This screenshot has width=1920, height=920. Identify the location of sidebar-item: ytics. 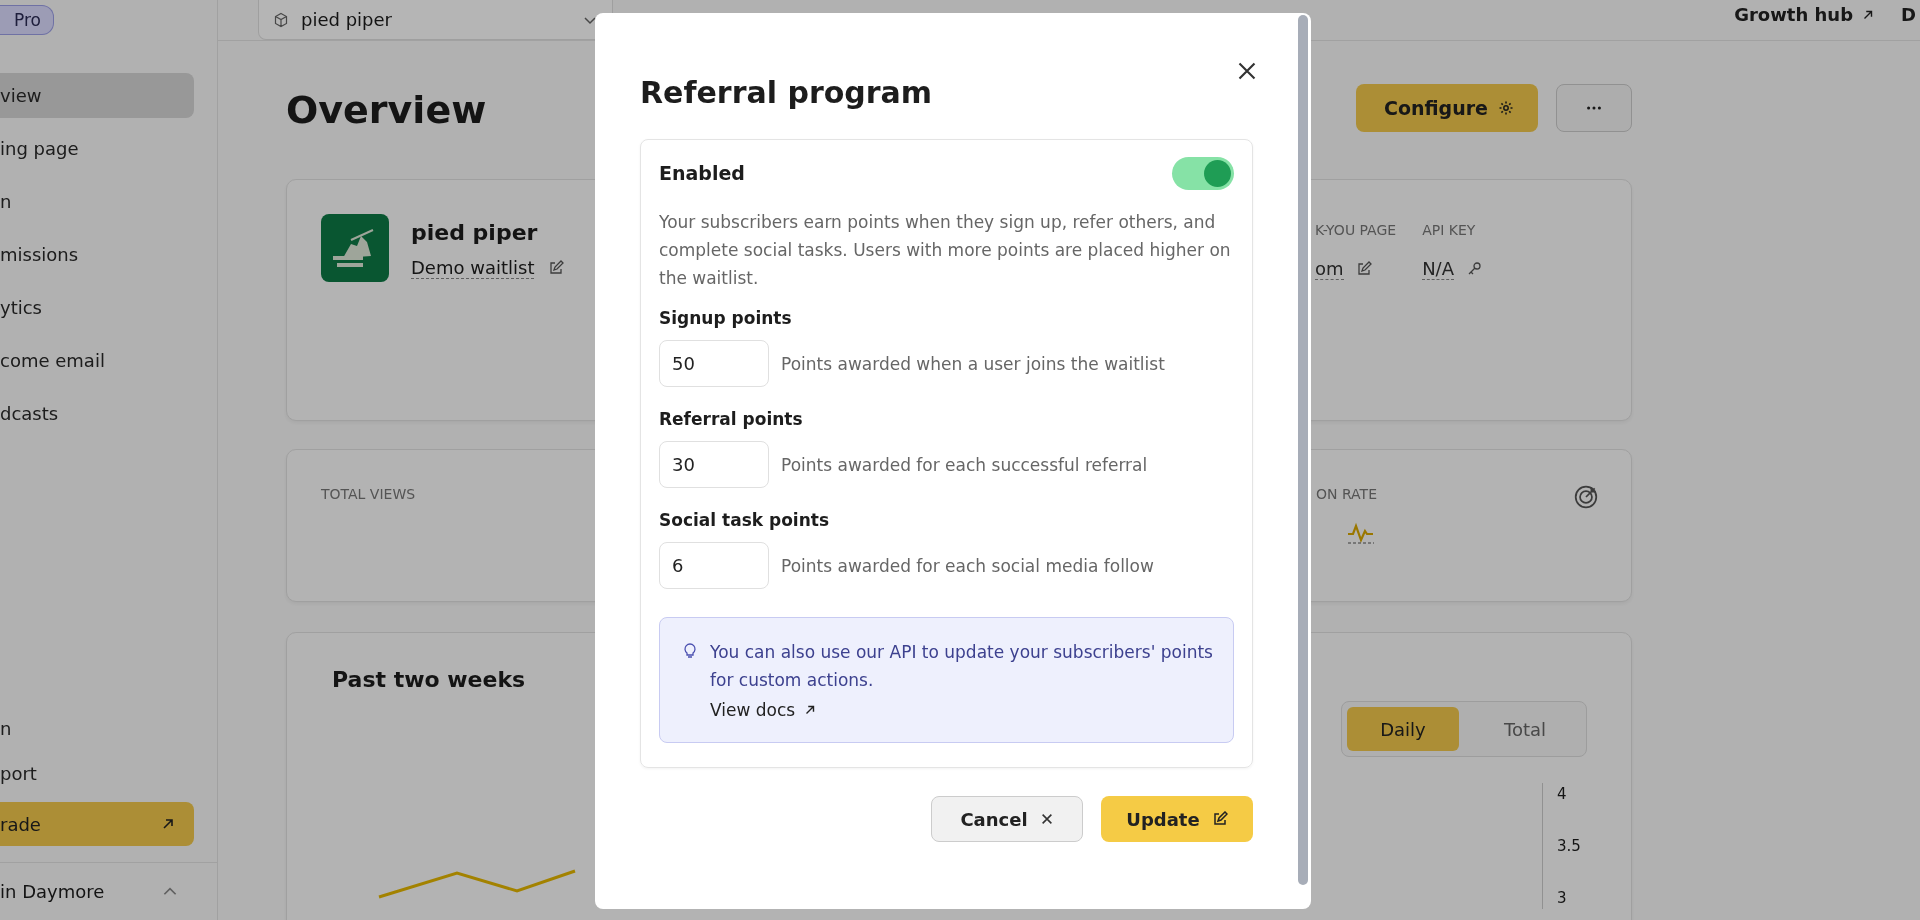
(97, 307).